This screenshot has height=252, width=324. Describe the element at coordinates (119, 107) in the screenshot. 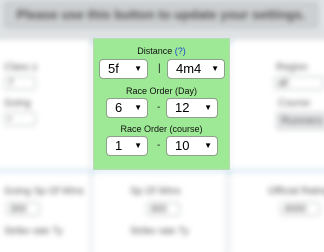

I see `race-order-day-min-value: 6` at that location.